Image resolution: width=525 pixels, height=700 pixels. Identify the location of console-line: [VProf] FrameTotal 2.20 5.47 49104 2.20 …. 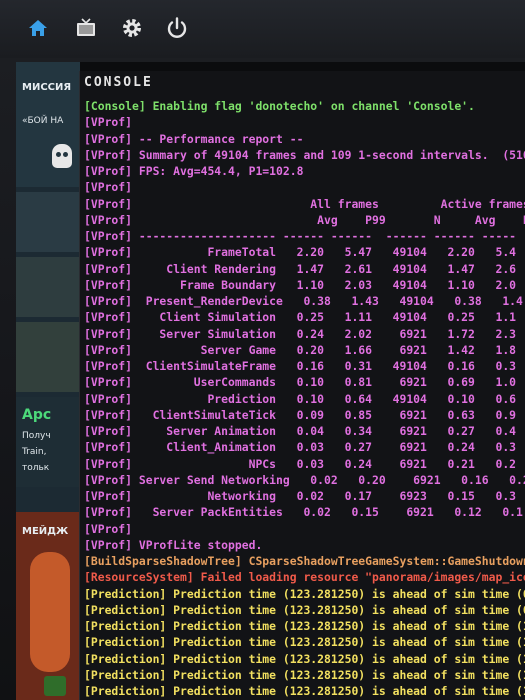
(300, 252).